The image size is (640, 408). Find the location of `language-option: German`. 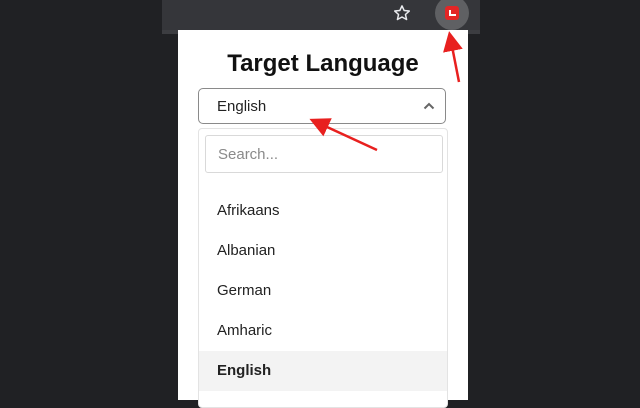

language-option: German is located at coordinates (323, 291).